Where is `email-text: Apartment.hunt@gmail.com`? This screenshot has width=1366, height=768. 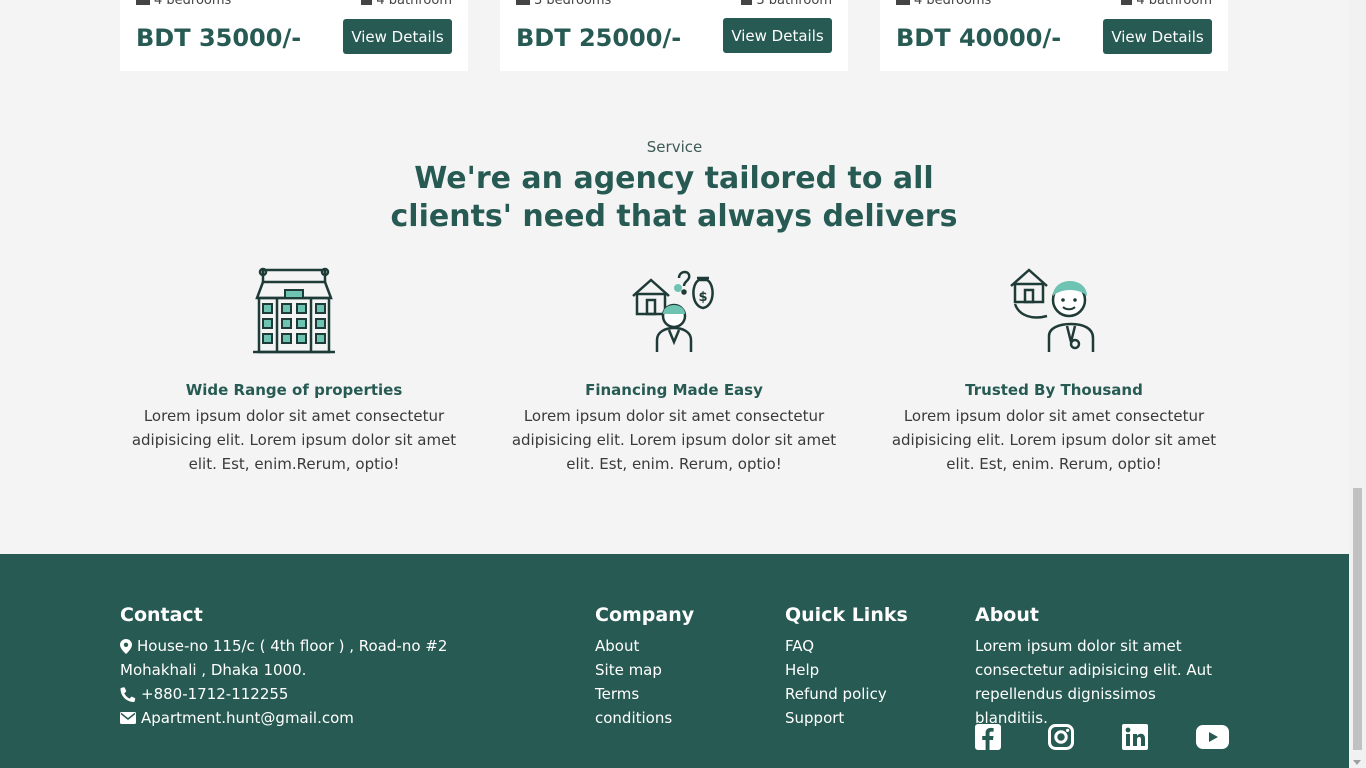
email-text: Apartment.hunt@gmail.com is located at coordinates (247, 718).